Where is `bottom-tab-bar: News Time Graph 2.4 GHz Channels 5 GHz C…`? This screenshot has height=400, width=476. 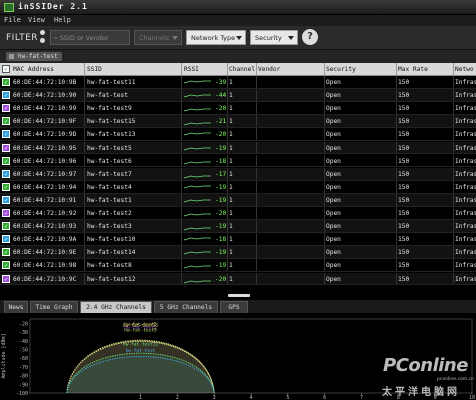
bottom-tab-bar: News Time Graph 2.4 GHz Channels 5 GHz C… is located at coordinates (238, 306).